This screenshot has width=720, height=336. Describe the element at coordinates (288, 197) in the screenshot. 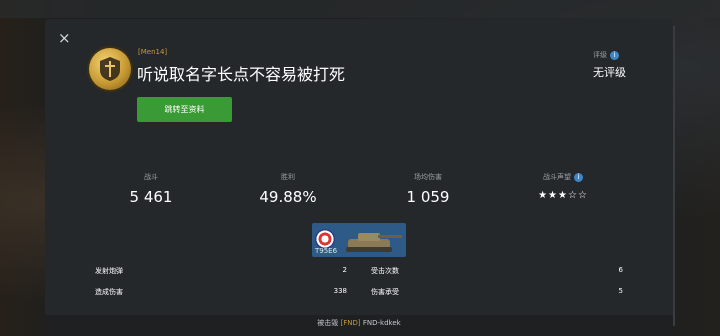

I see `stat-value: 49.88%` at that location.